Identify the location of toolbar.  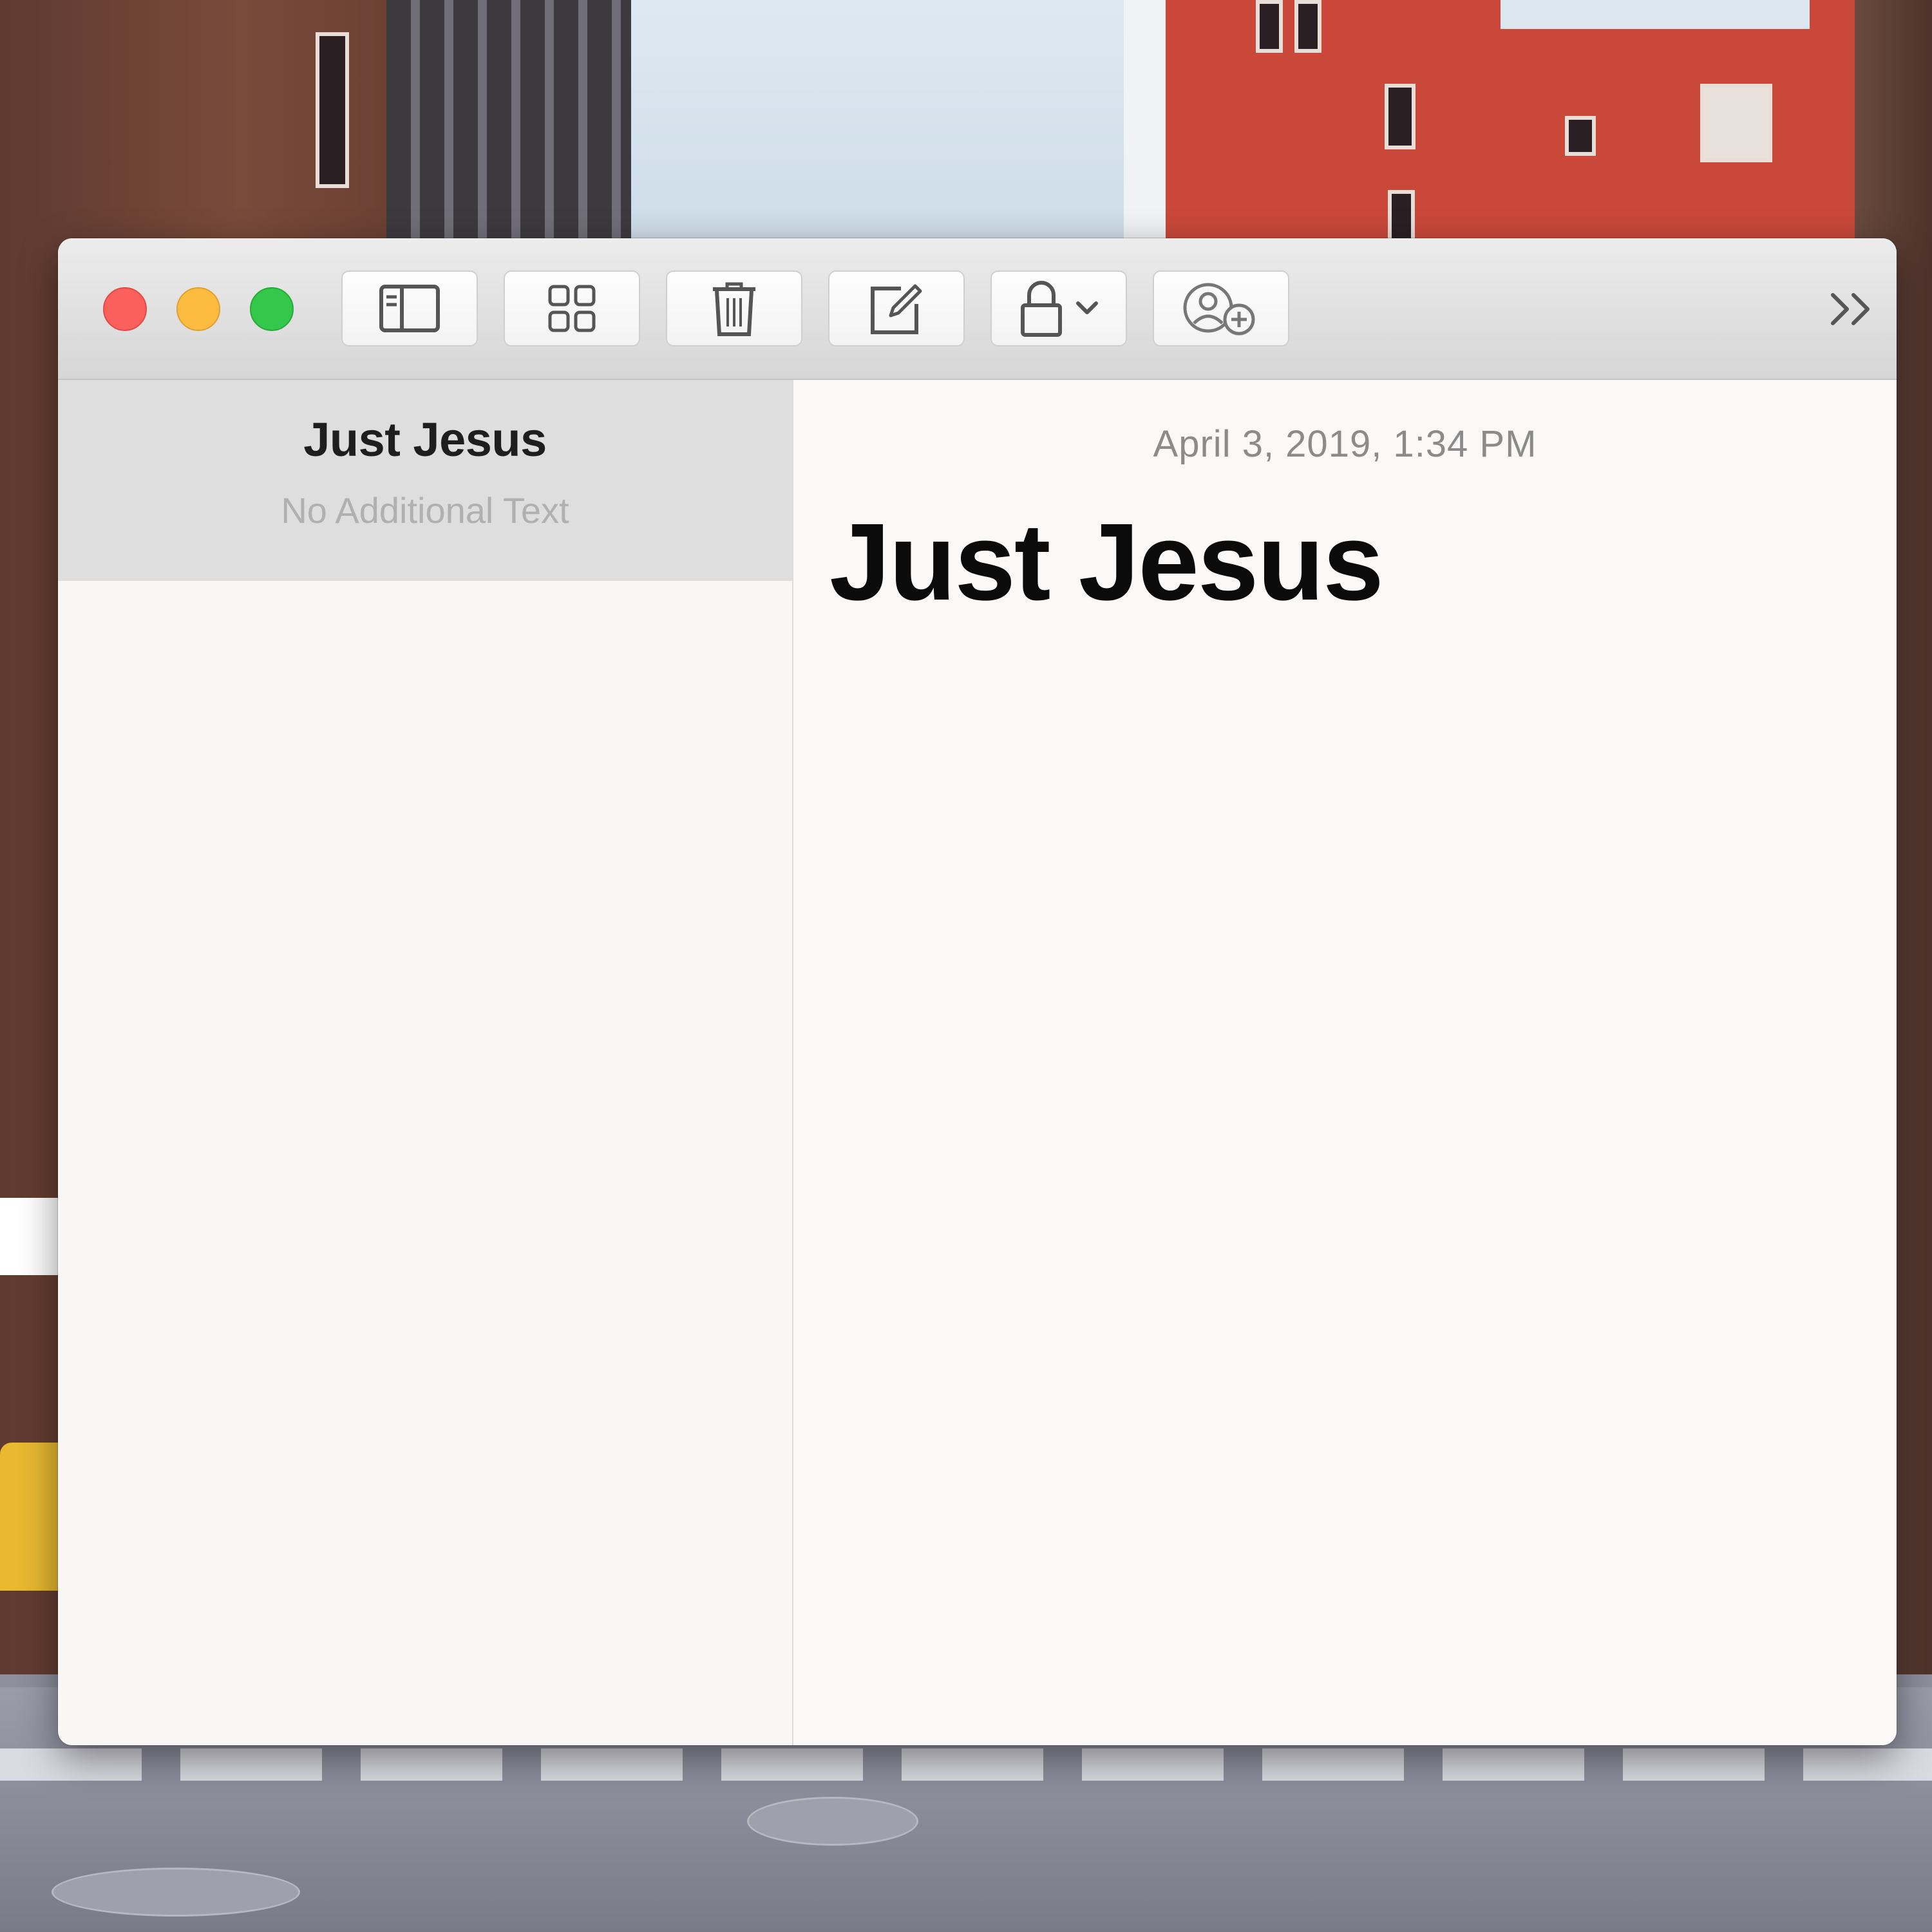
(977, 309).